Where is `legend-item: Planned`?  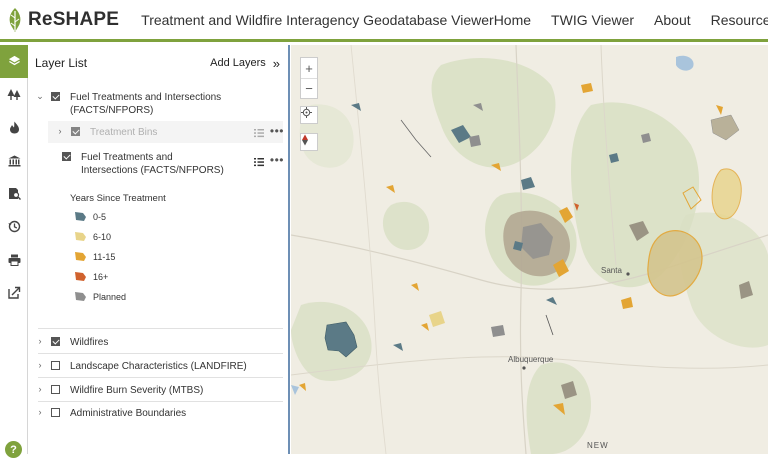
legend-item: Planned is located at coordinates (100, 296).